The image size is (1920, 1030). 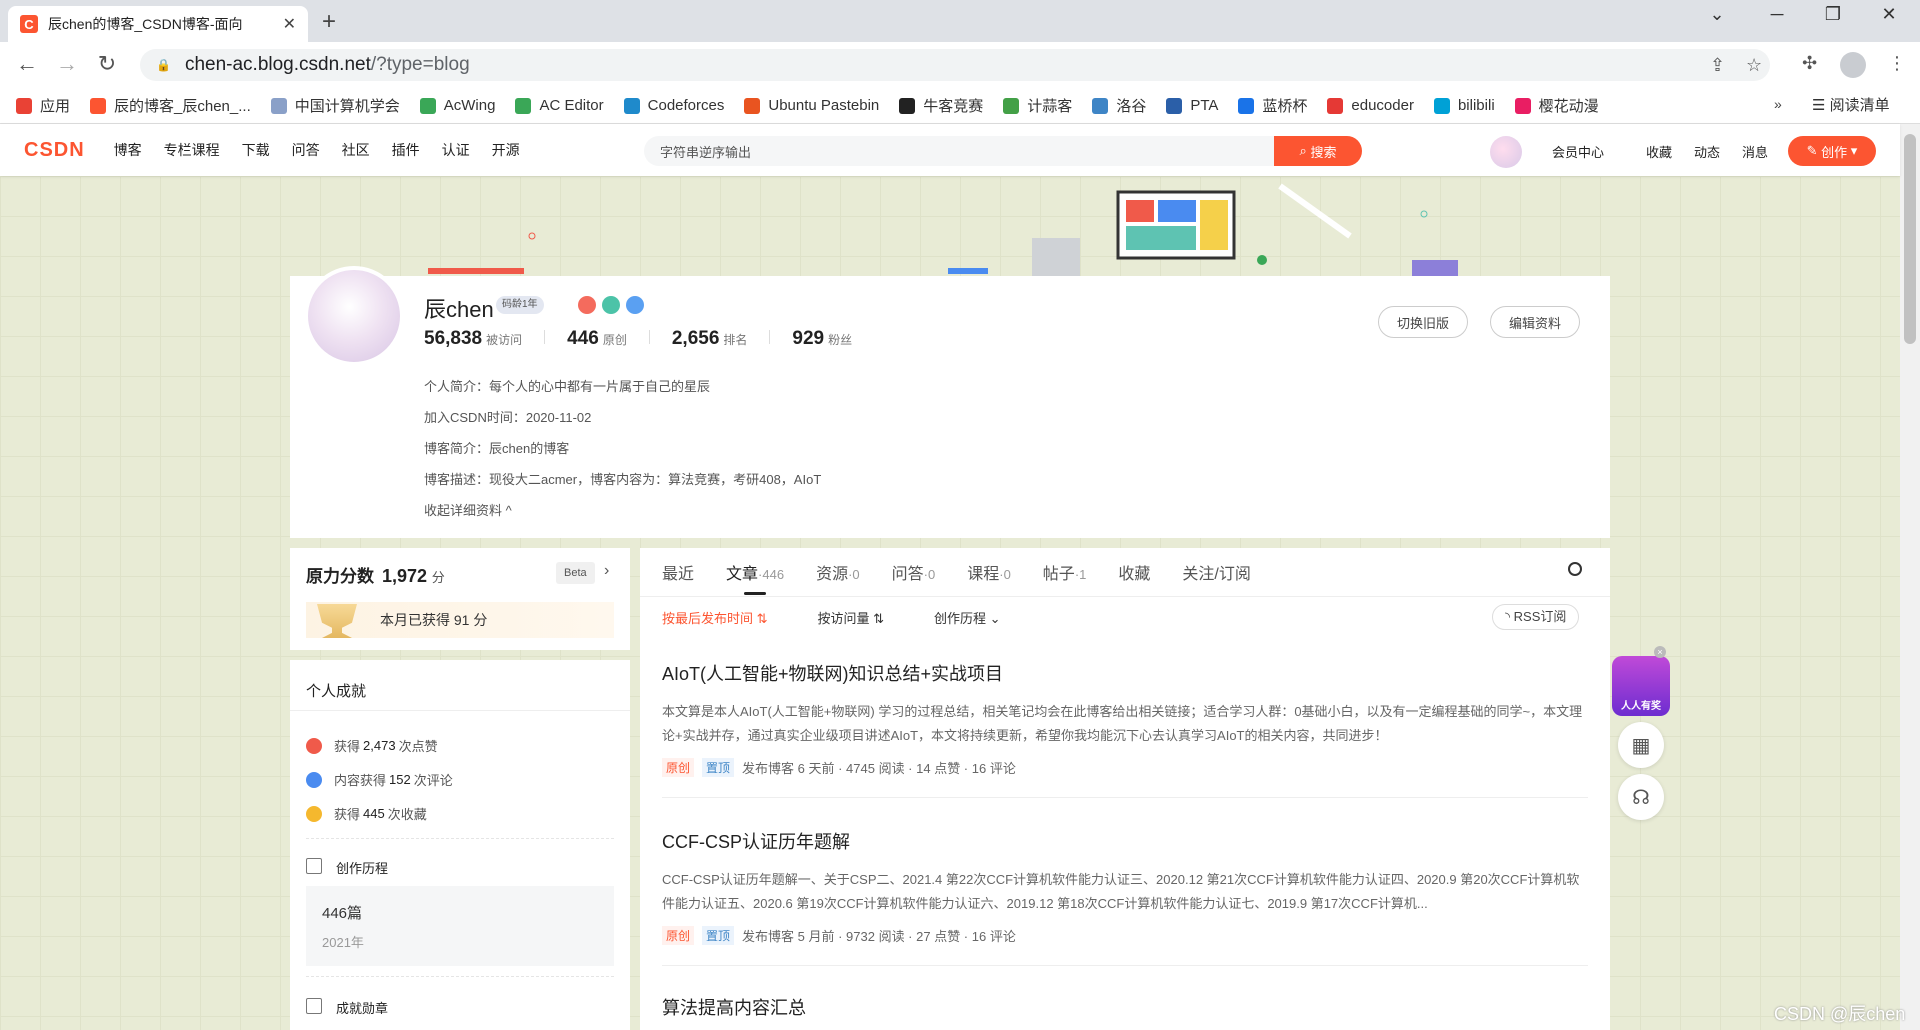 What do you see at coordinates (1131, 106) in the screenshot?
I see `bookmark-label: 洛谷` at bounding box center [1131, 106].